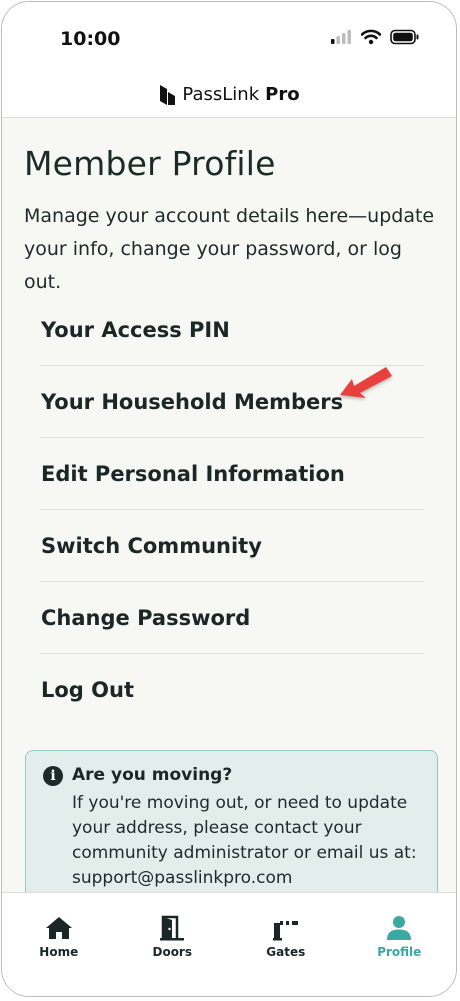 Image resolution: width=460 pixels, height=1001 pixels. I want to click on person-icon, so click(399, 928).